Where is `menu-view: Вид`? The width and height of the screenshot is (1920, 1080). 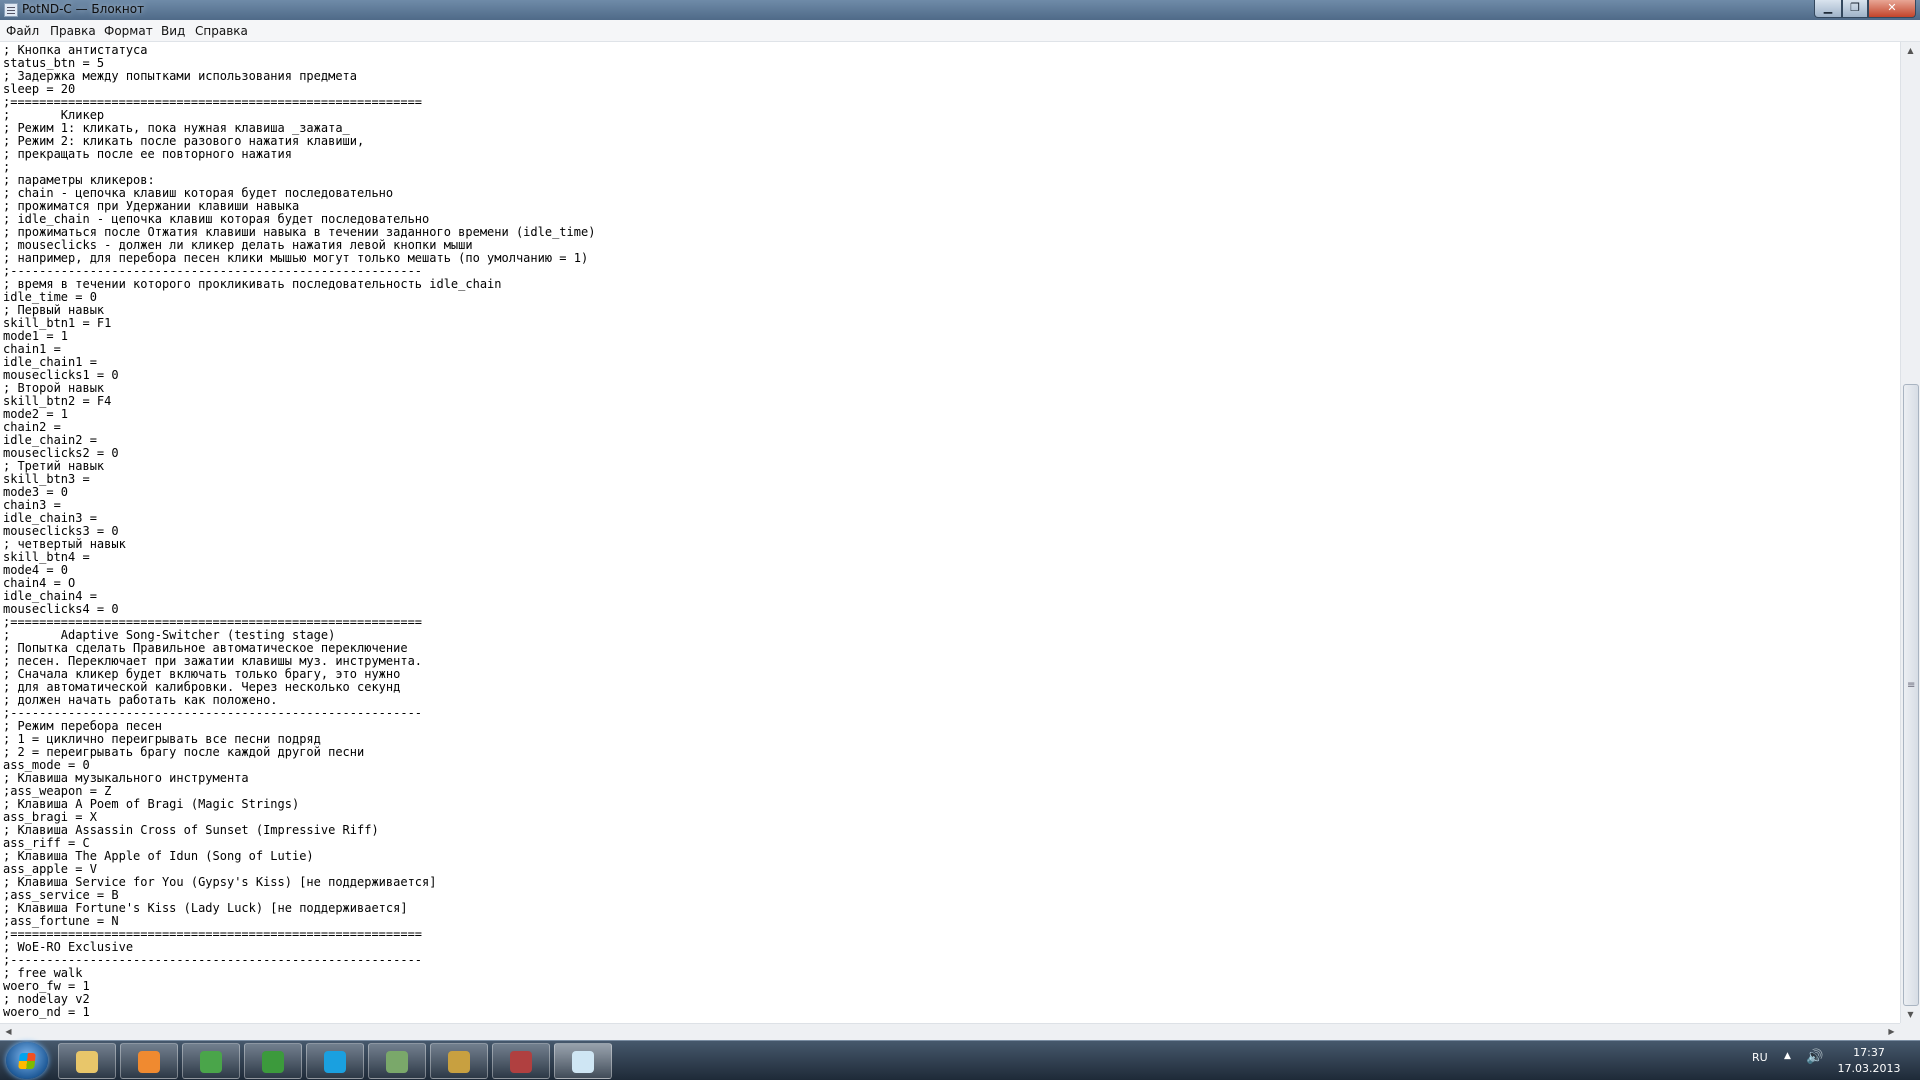 menu-view: Вид is located at coordinates (173, 31).